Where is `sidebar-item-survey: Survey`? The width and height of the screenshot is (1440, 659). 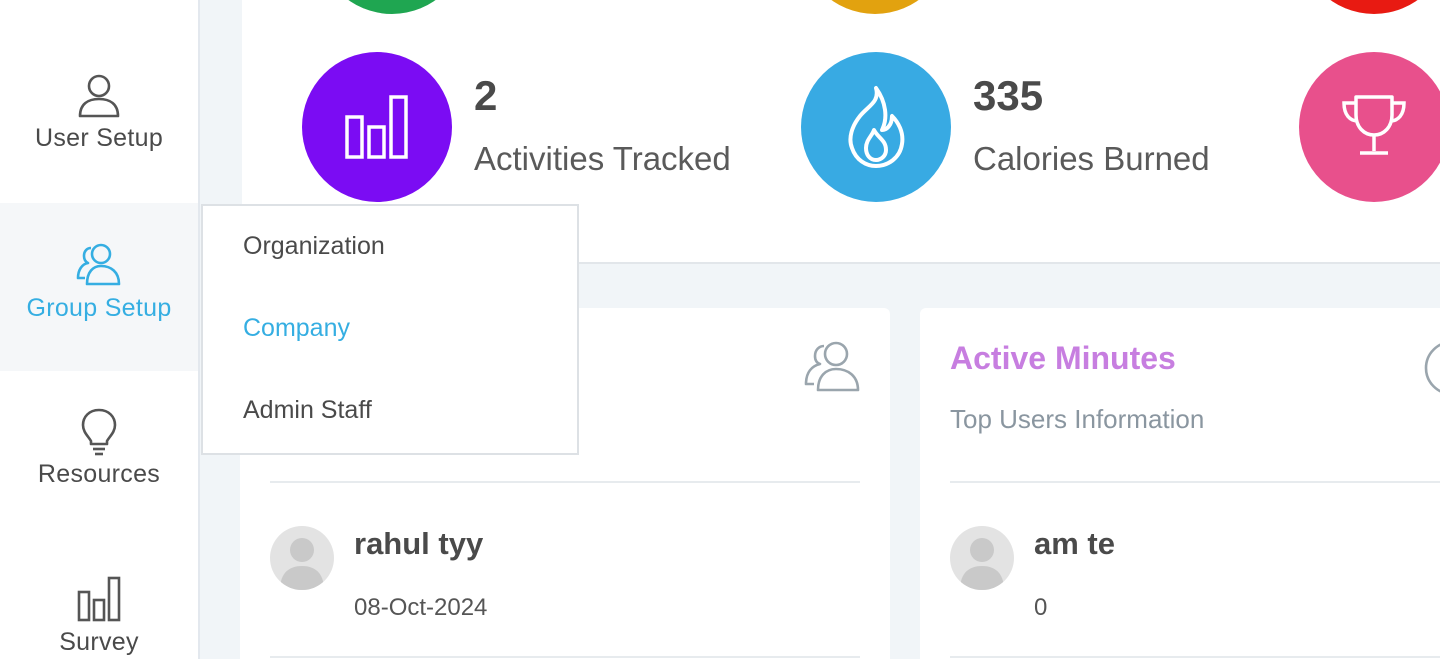 sidebar-item-survey: Survey is located at coordinates (99, 615).